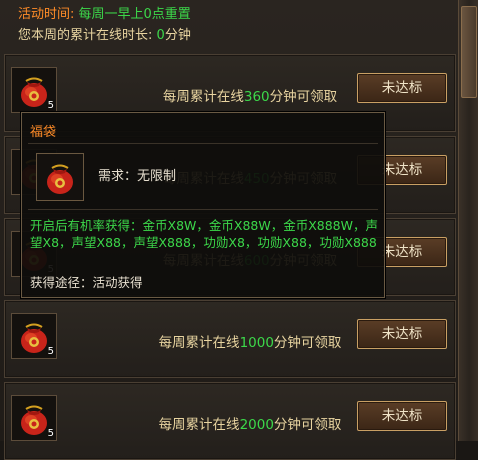 The width and height of the screenshot is (478, 460). What do you see at coordinates (86, 282) in the screenshot?
I see `tooltip-source: 获得途径：活动获得` at bounding box center [86, 282].